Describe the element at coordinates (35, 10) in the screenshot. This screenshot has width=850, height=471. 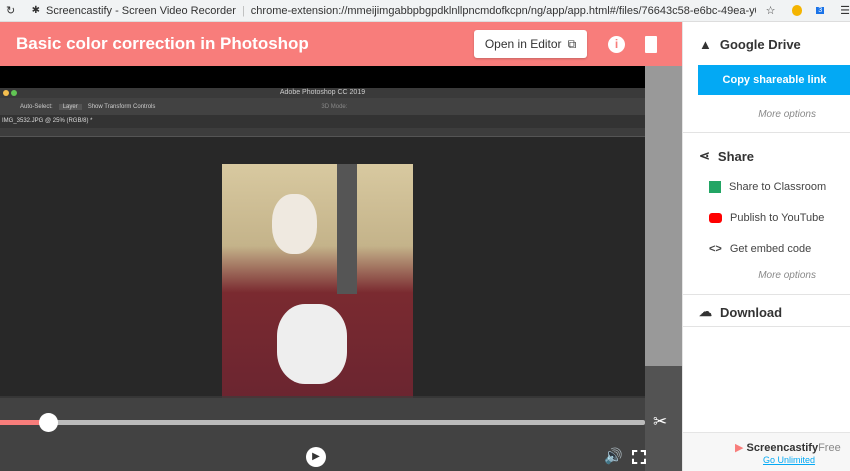
I see `extension-icon: ✱` at that location.